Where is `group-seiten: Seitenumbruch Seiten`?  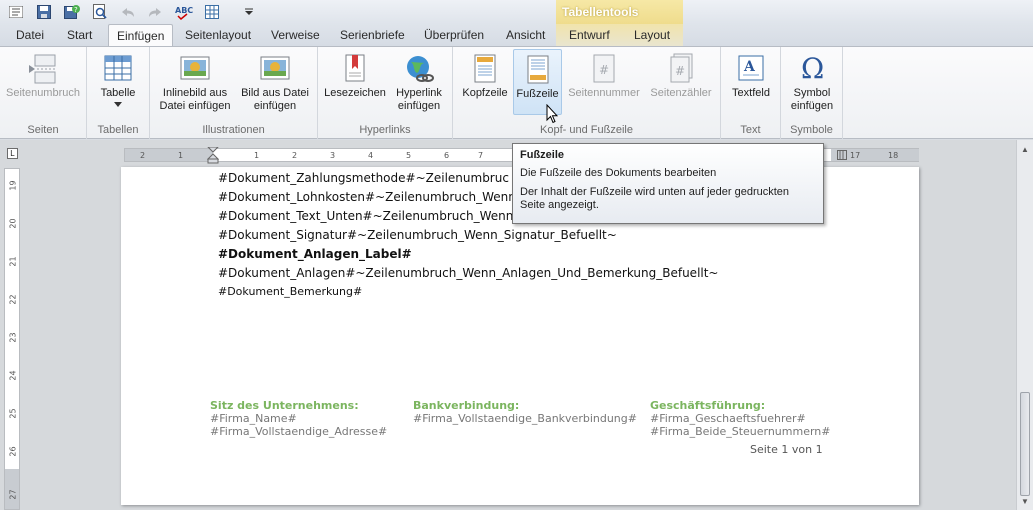 group-seiten: Seitenumbruch Seiten is located at coordinates (43, 93).